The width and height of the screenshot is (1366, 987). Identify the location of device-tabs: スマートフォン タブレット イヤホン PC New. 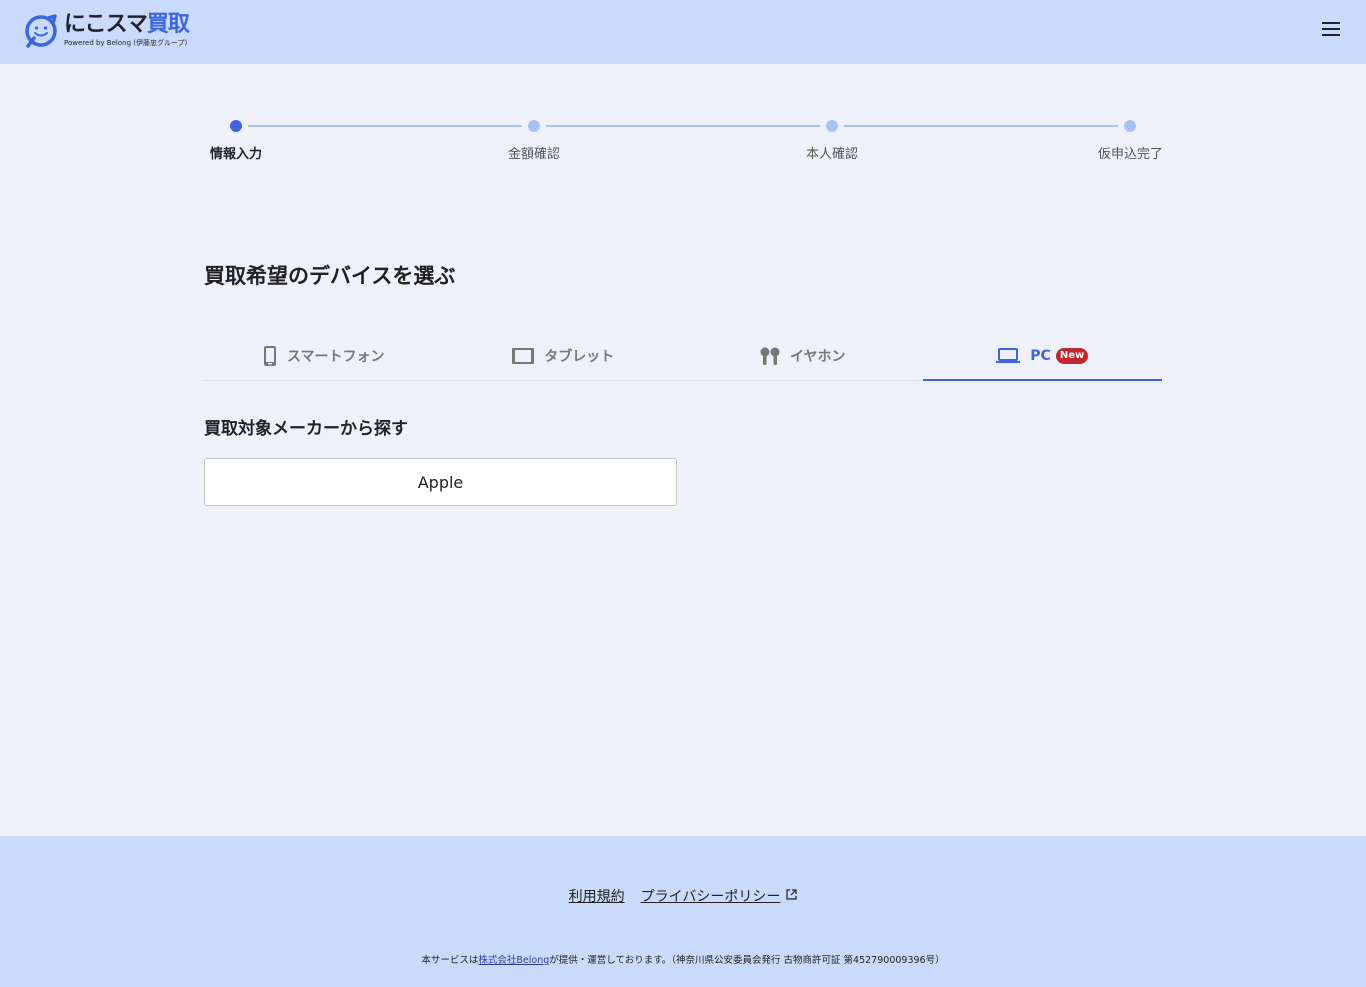
(683, 356).